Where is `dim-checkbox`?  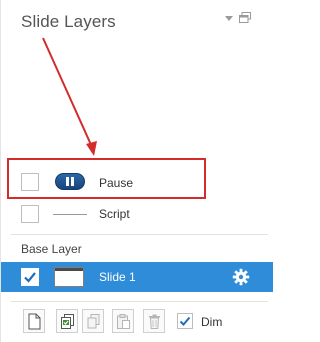
dim-checkbox is located at coordinates (185, 321).